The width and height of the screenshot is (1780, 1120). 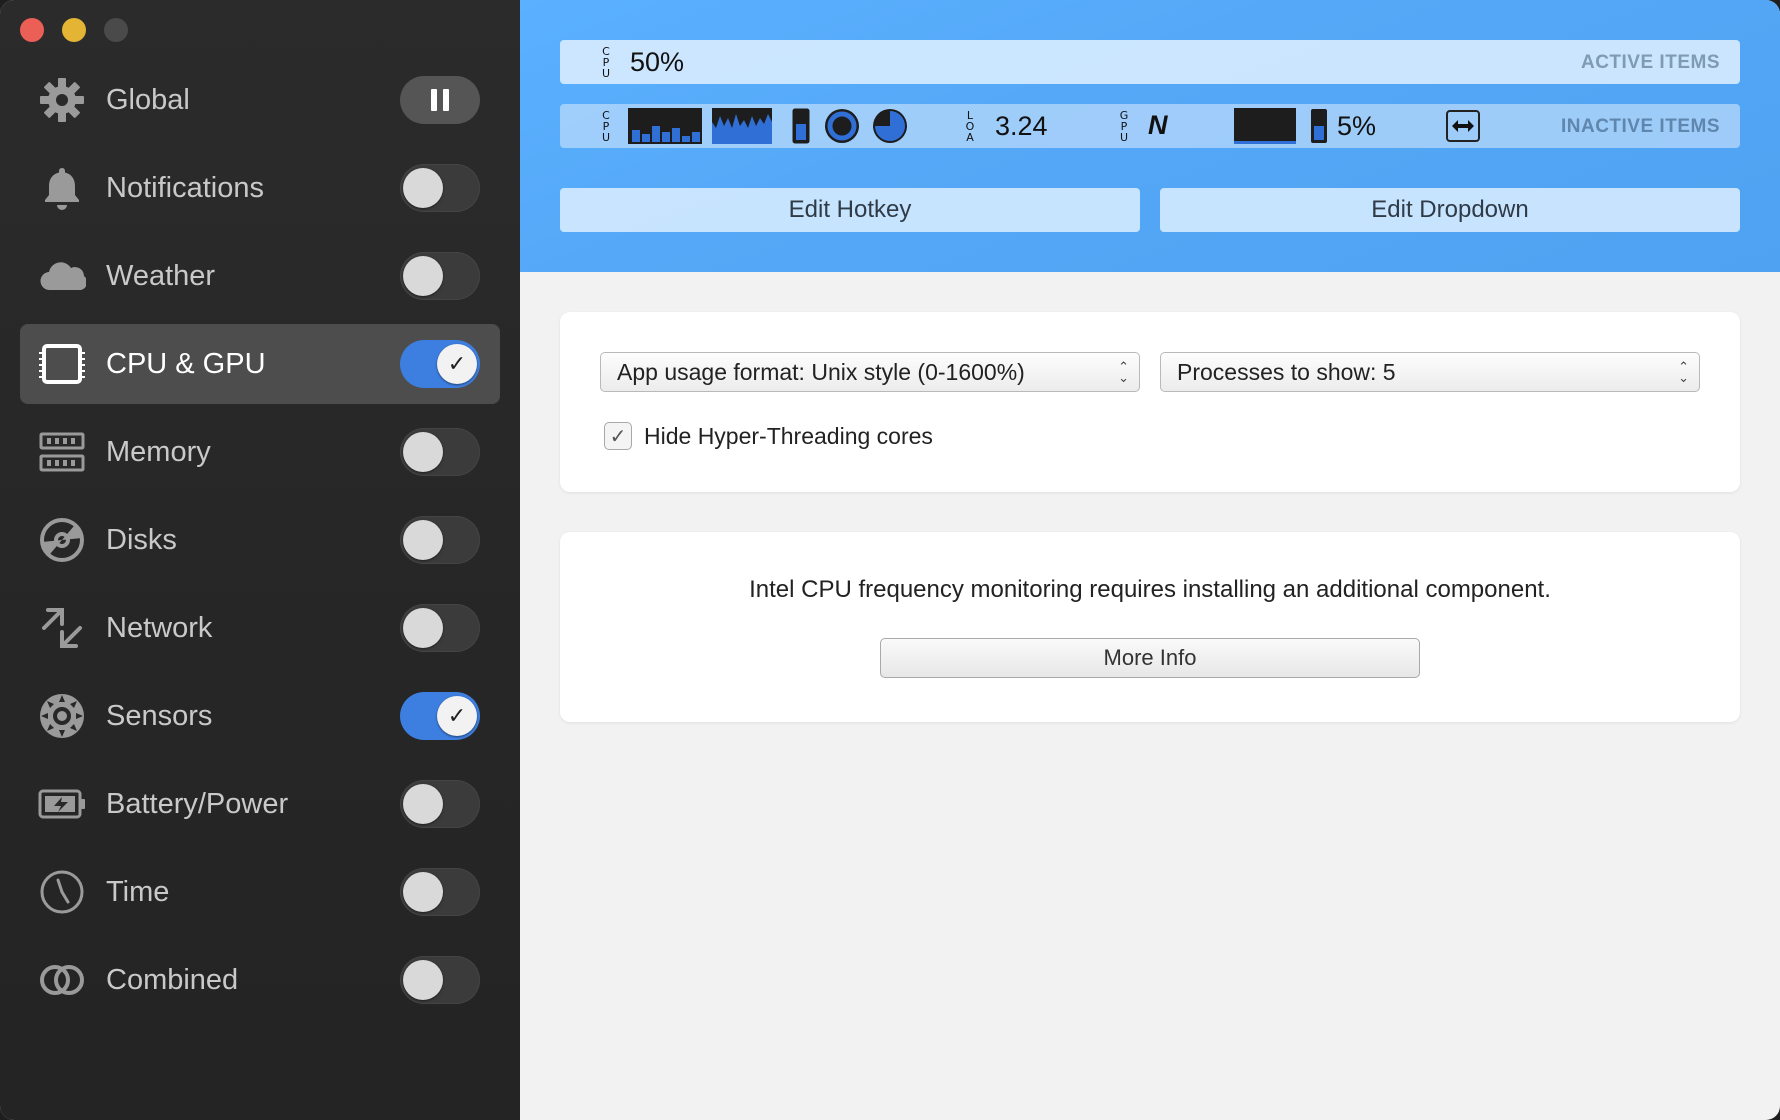 What do you see at coordinates (1356, 126) in the screenshot?
I see `gpu-percent-item: 5%` at bounding box center [1356, 126].